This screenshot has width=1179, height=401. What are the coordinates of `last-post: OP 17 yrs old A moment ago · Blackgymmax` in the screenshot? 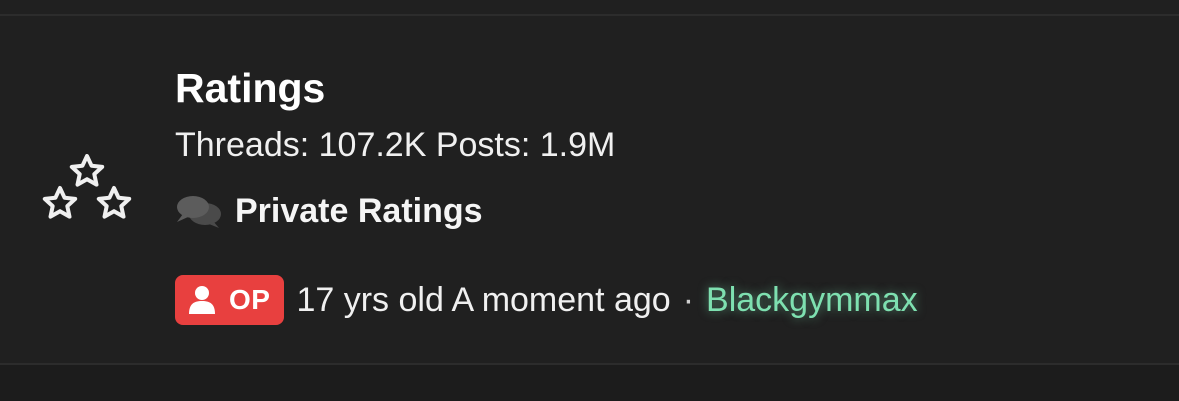 It's located at (546, 300).